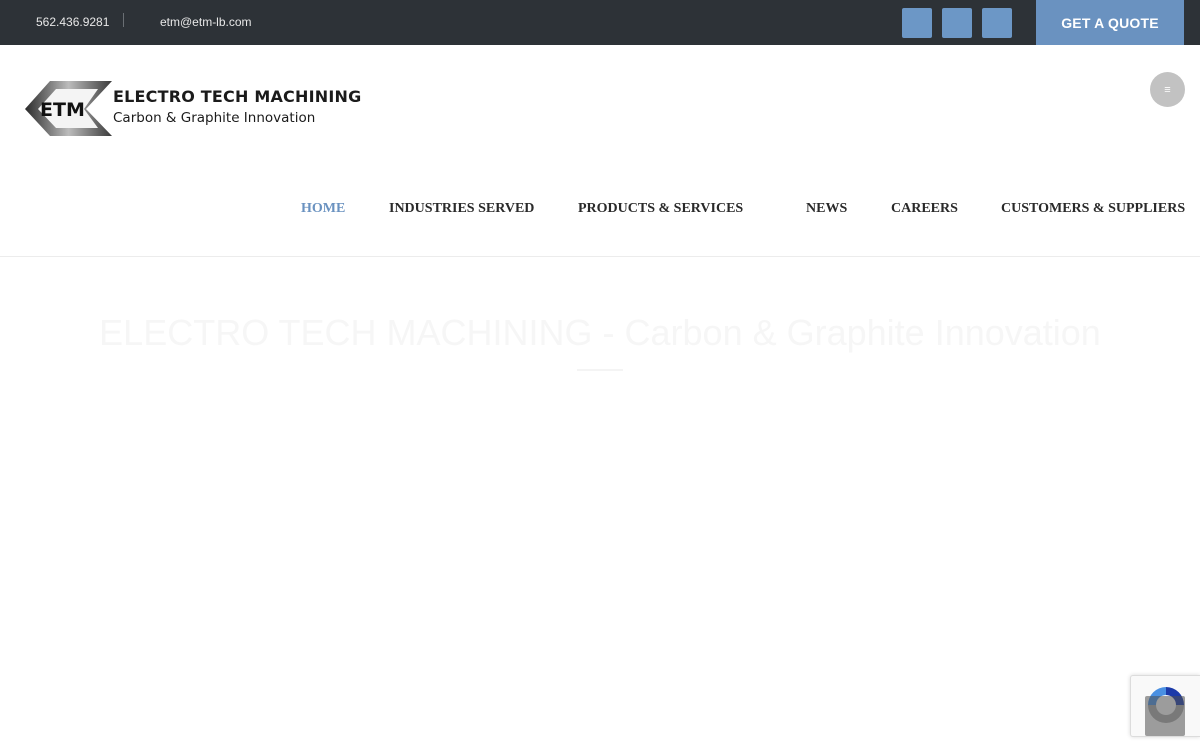  I want to click on top-bar: 562.436.9281 etm@etm-lb.com GET A QUOTE, so click(600, 22).